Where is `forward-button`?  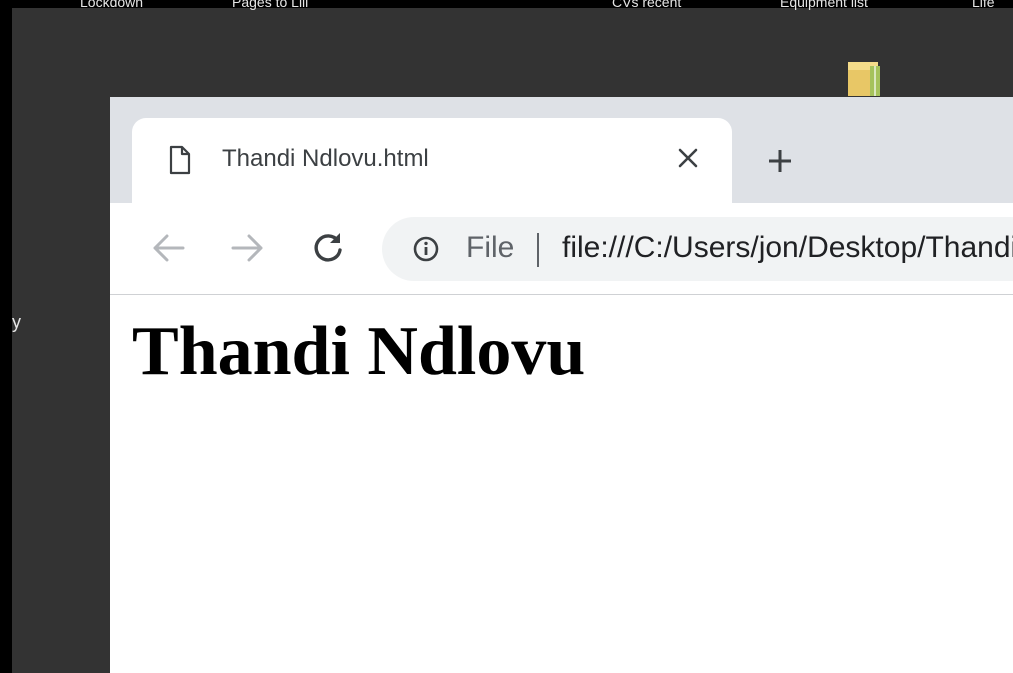
forward-button is located at coordinates (248, 248).